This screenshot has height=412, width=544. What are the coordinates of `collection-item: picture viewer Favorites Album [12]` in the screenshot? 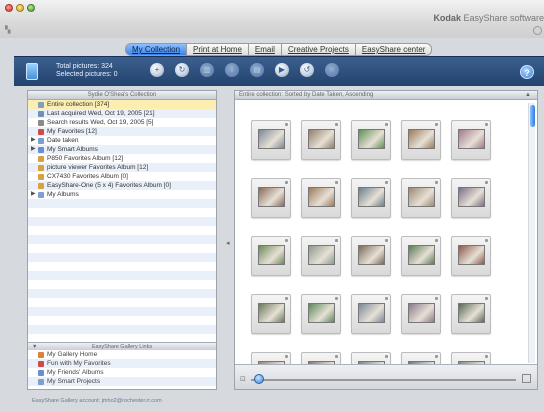 It's located at (122, 167).